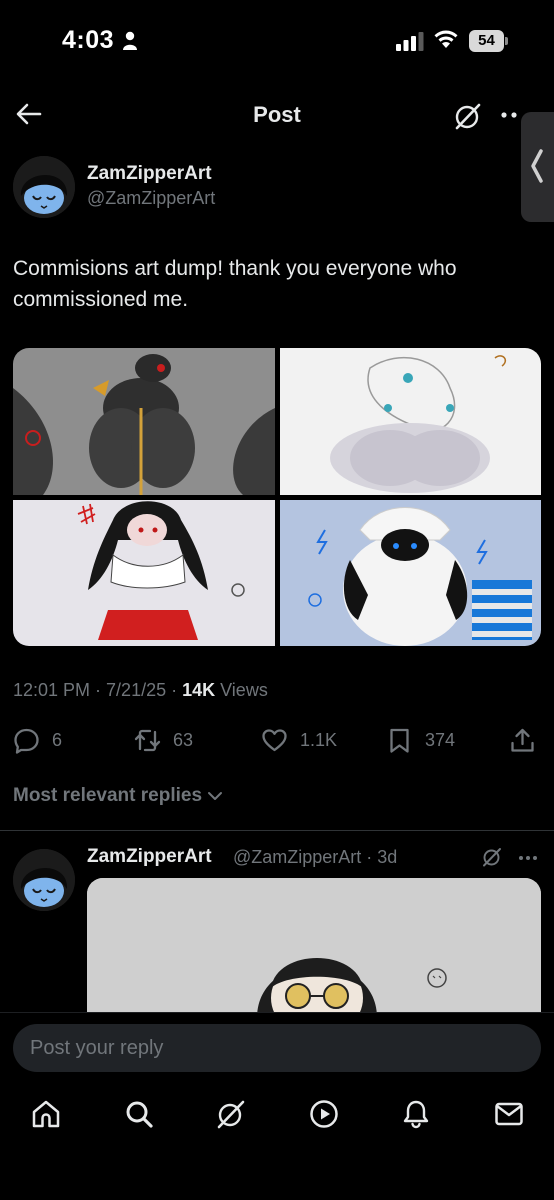 This screenshot has height=1200, width=554. I want to click on views-count: 14K, so click(199, 690).